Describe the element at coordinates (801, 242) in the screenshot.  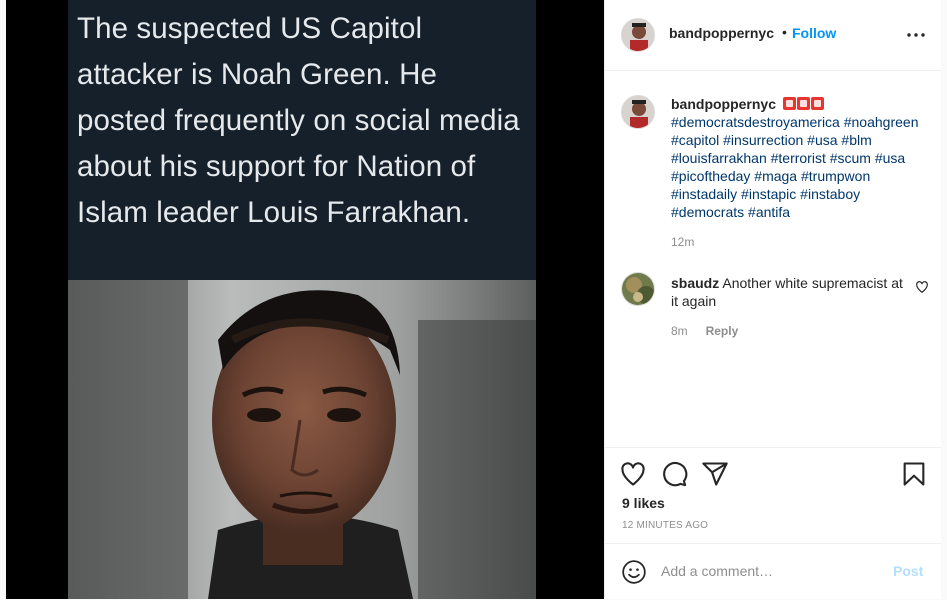
I see `caption-time: 12m` at that location.